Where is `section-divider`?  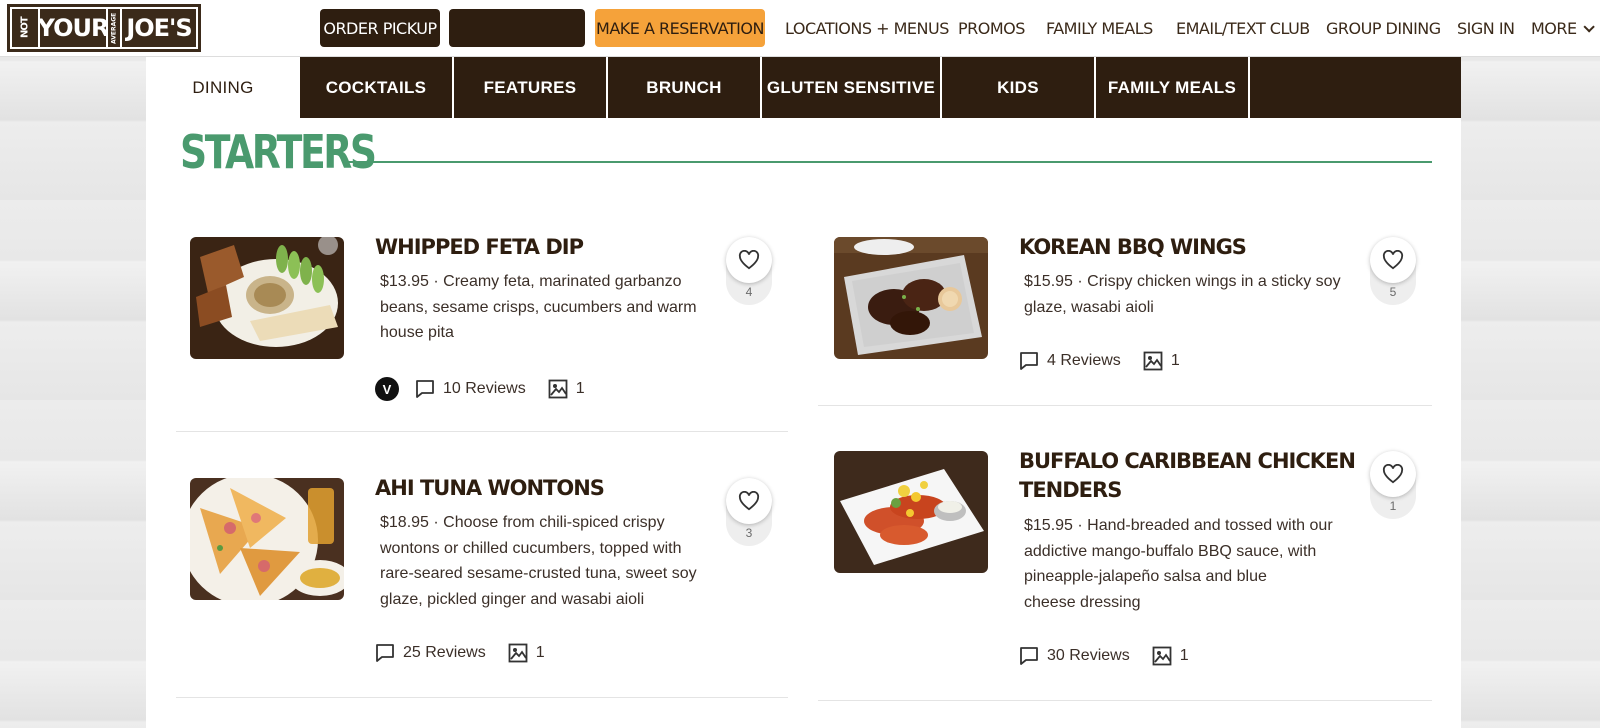
section-divider is located at coordinates (887, 162).